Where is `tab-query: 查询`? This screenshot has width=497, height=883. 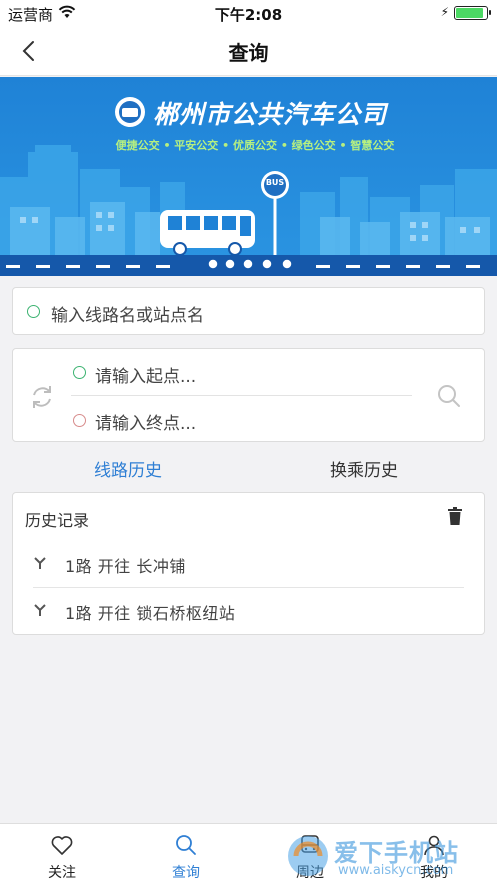
tab-query: 查询 is located at coordinates (186, 853).